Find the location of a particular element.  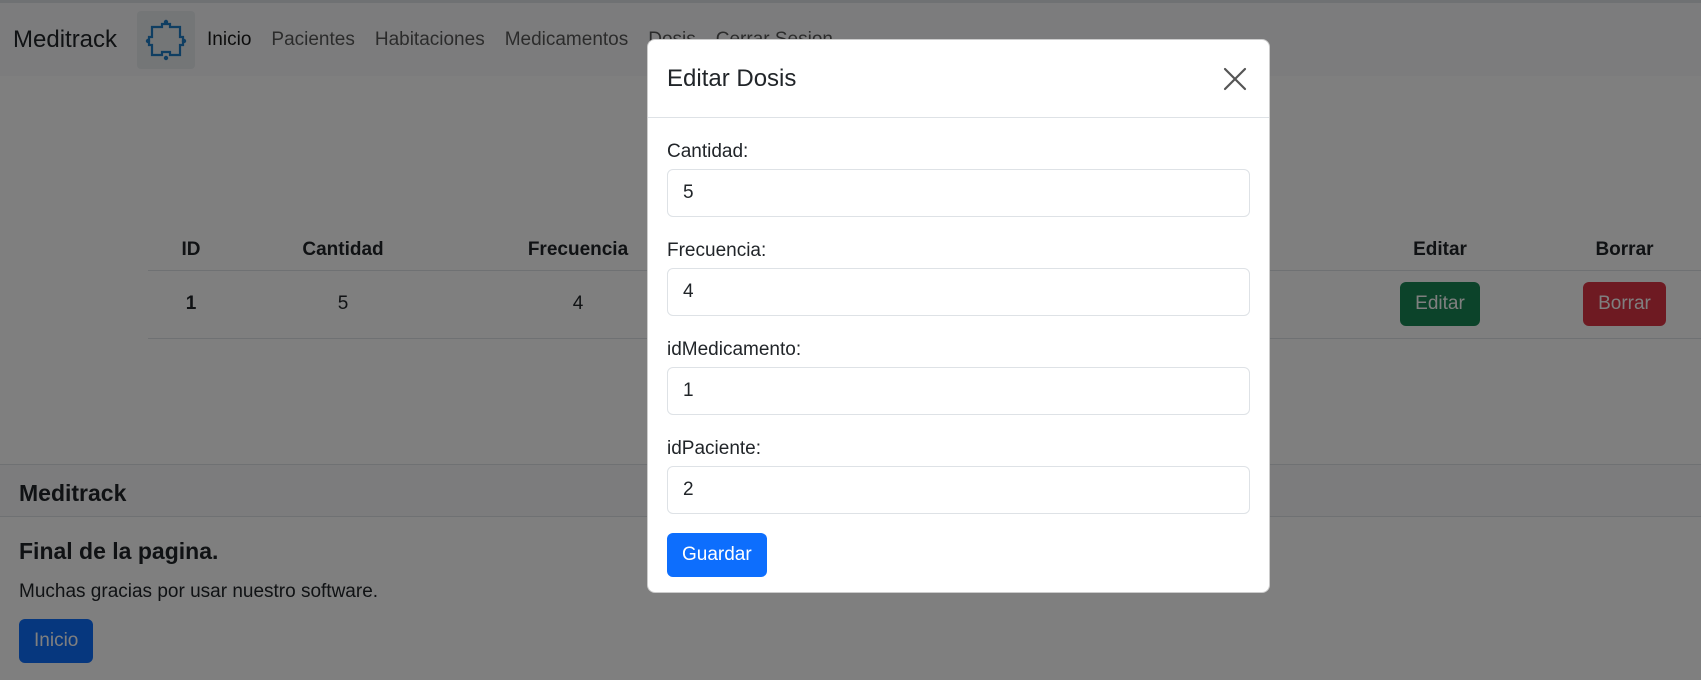

modal-header: Editar Dosis is located at coordinates (958, 79).